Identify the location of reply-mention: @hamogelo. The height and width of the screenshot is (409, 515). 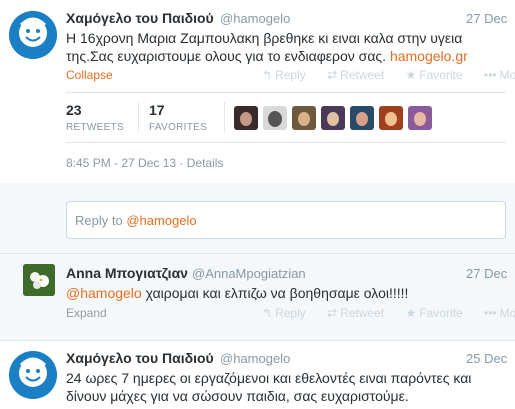
(161, 220).